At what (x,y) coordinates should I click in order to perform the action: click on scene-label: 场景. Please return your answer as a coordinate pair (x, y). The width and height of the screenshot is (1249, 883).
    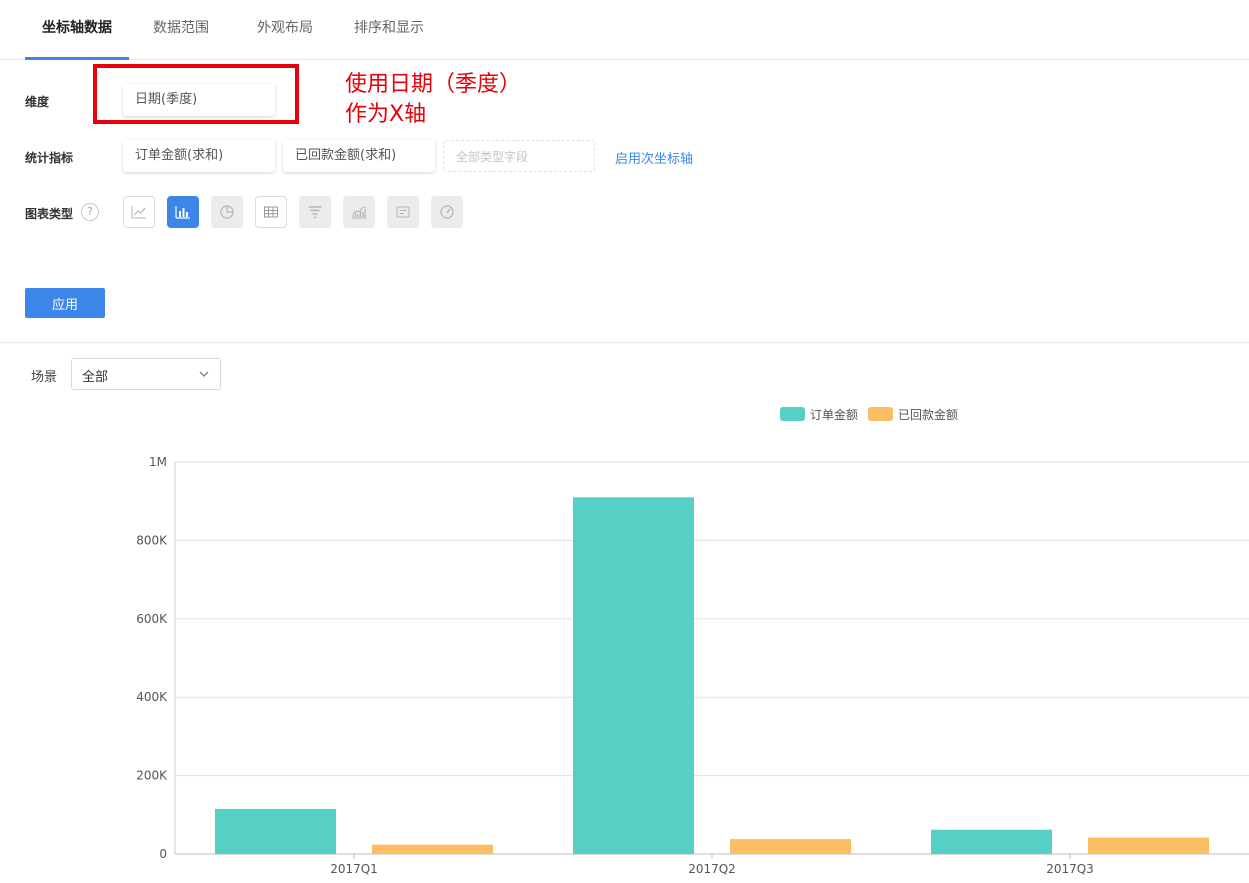
    Looking at the image, I should click on (44, 377).